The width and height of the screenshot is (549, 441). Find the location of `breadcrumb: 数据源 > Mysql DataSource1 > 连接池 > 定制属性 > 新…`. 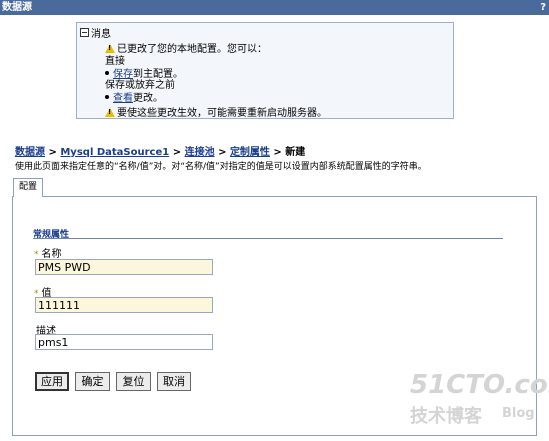

breadcrumb: 数据源 > Mysql DataSource1 > 连接池 > 定制属性 > 新… is located at coordinates (160, 150).